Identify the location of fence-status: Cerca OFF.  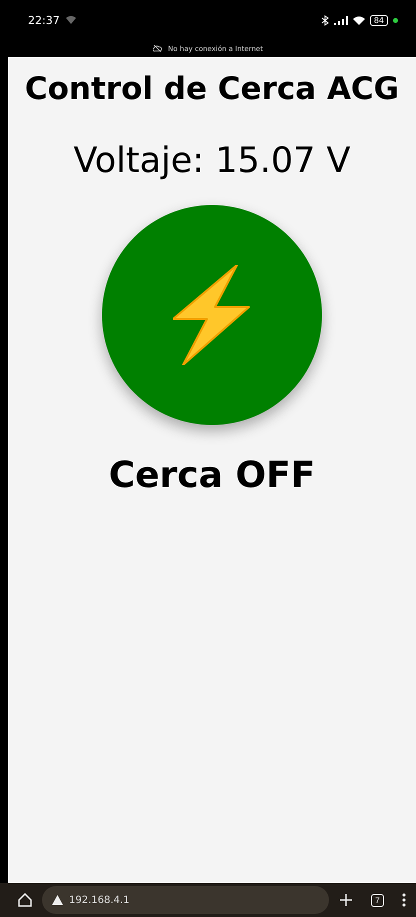
(212, 475).